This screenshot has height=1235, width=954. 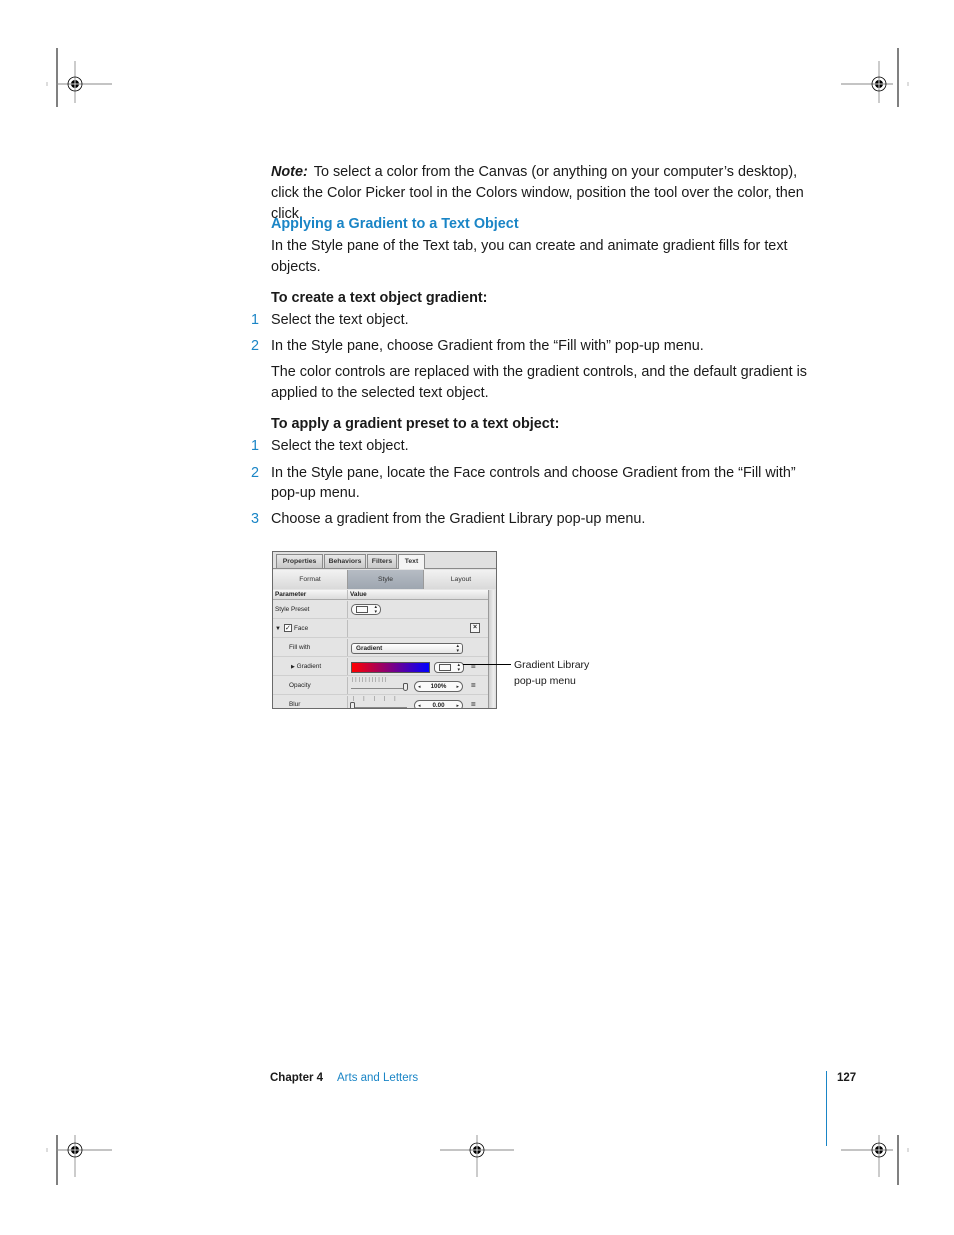 What do you see at coordinates (278, 629) in the screenshot?
I see `disclosure-triangle-open-icon: ▼` at bounding box center [278, 629].